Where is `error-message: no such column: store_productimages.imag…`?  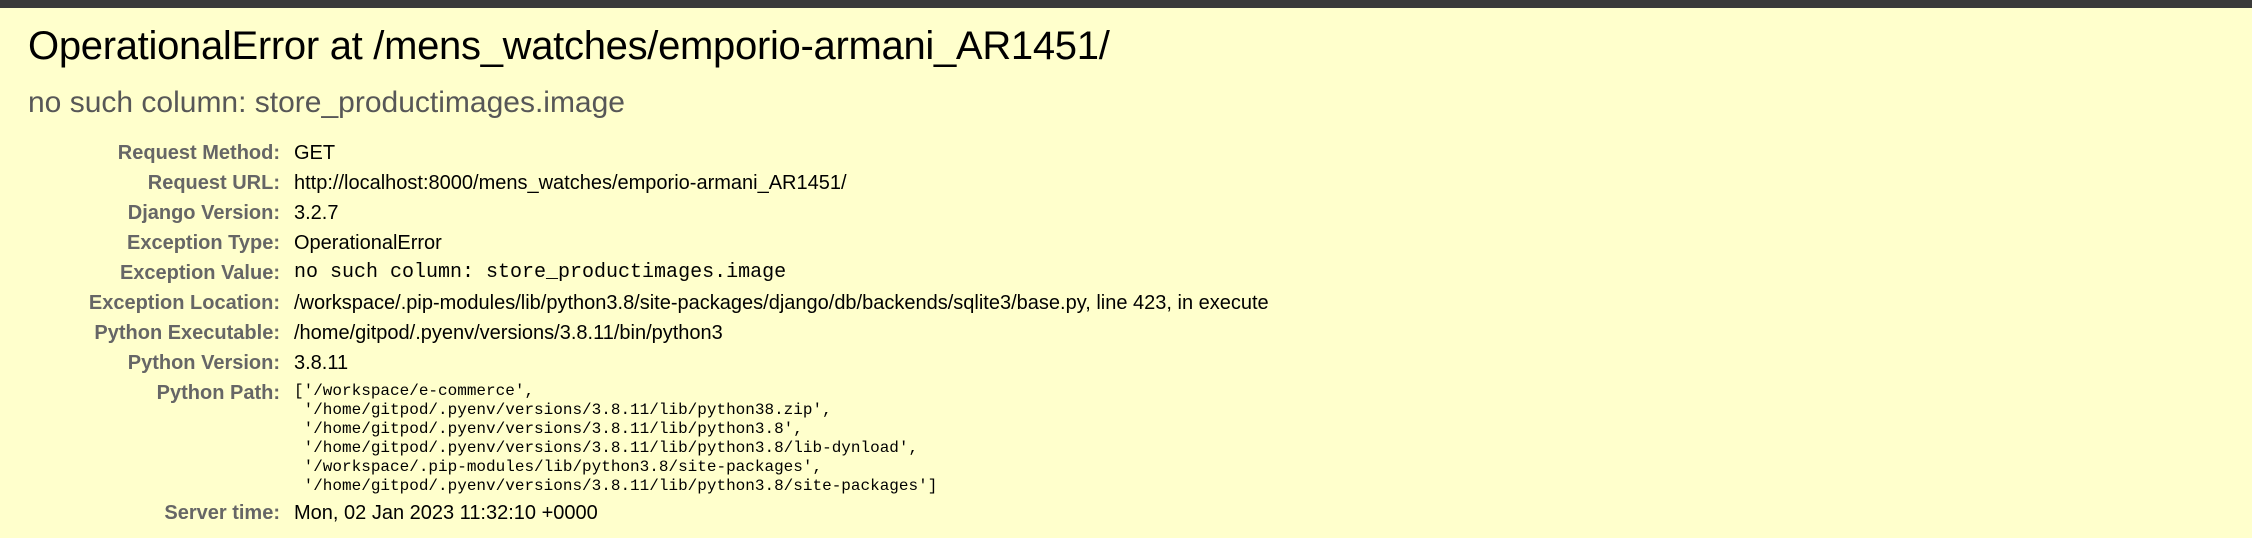 error-message: no such column: store_productimages.imag… is located at coordinates (326, 102).